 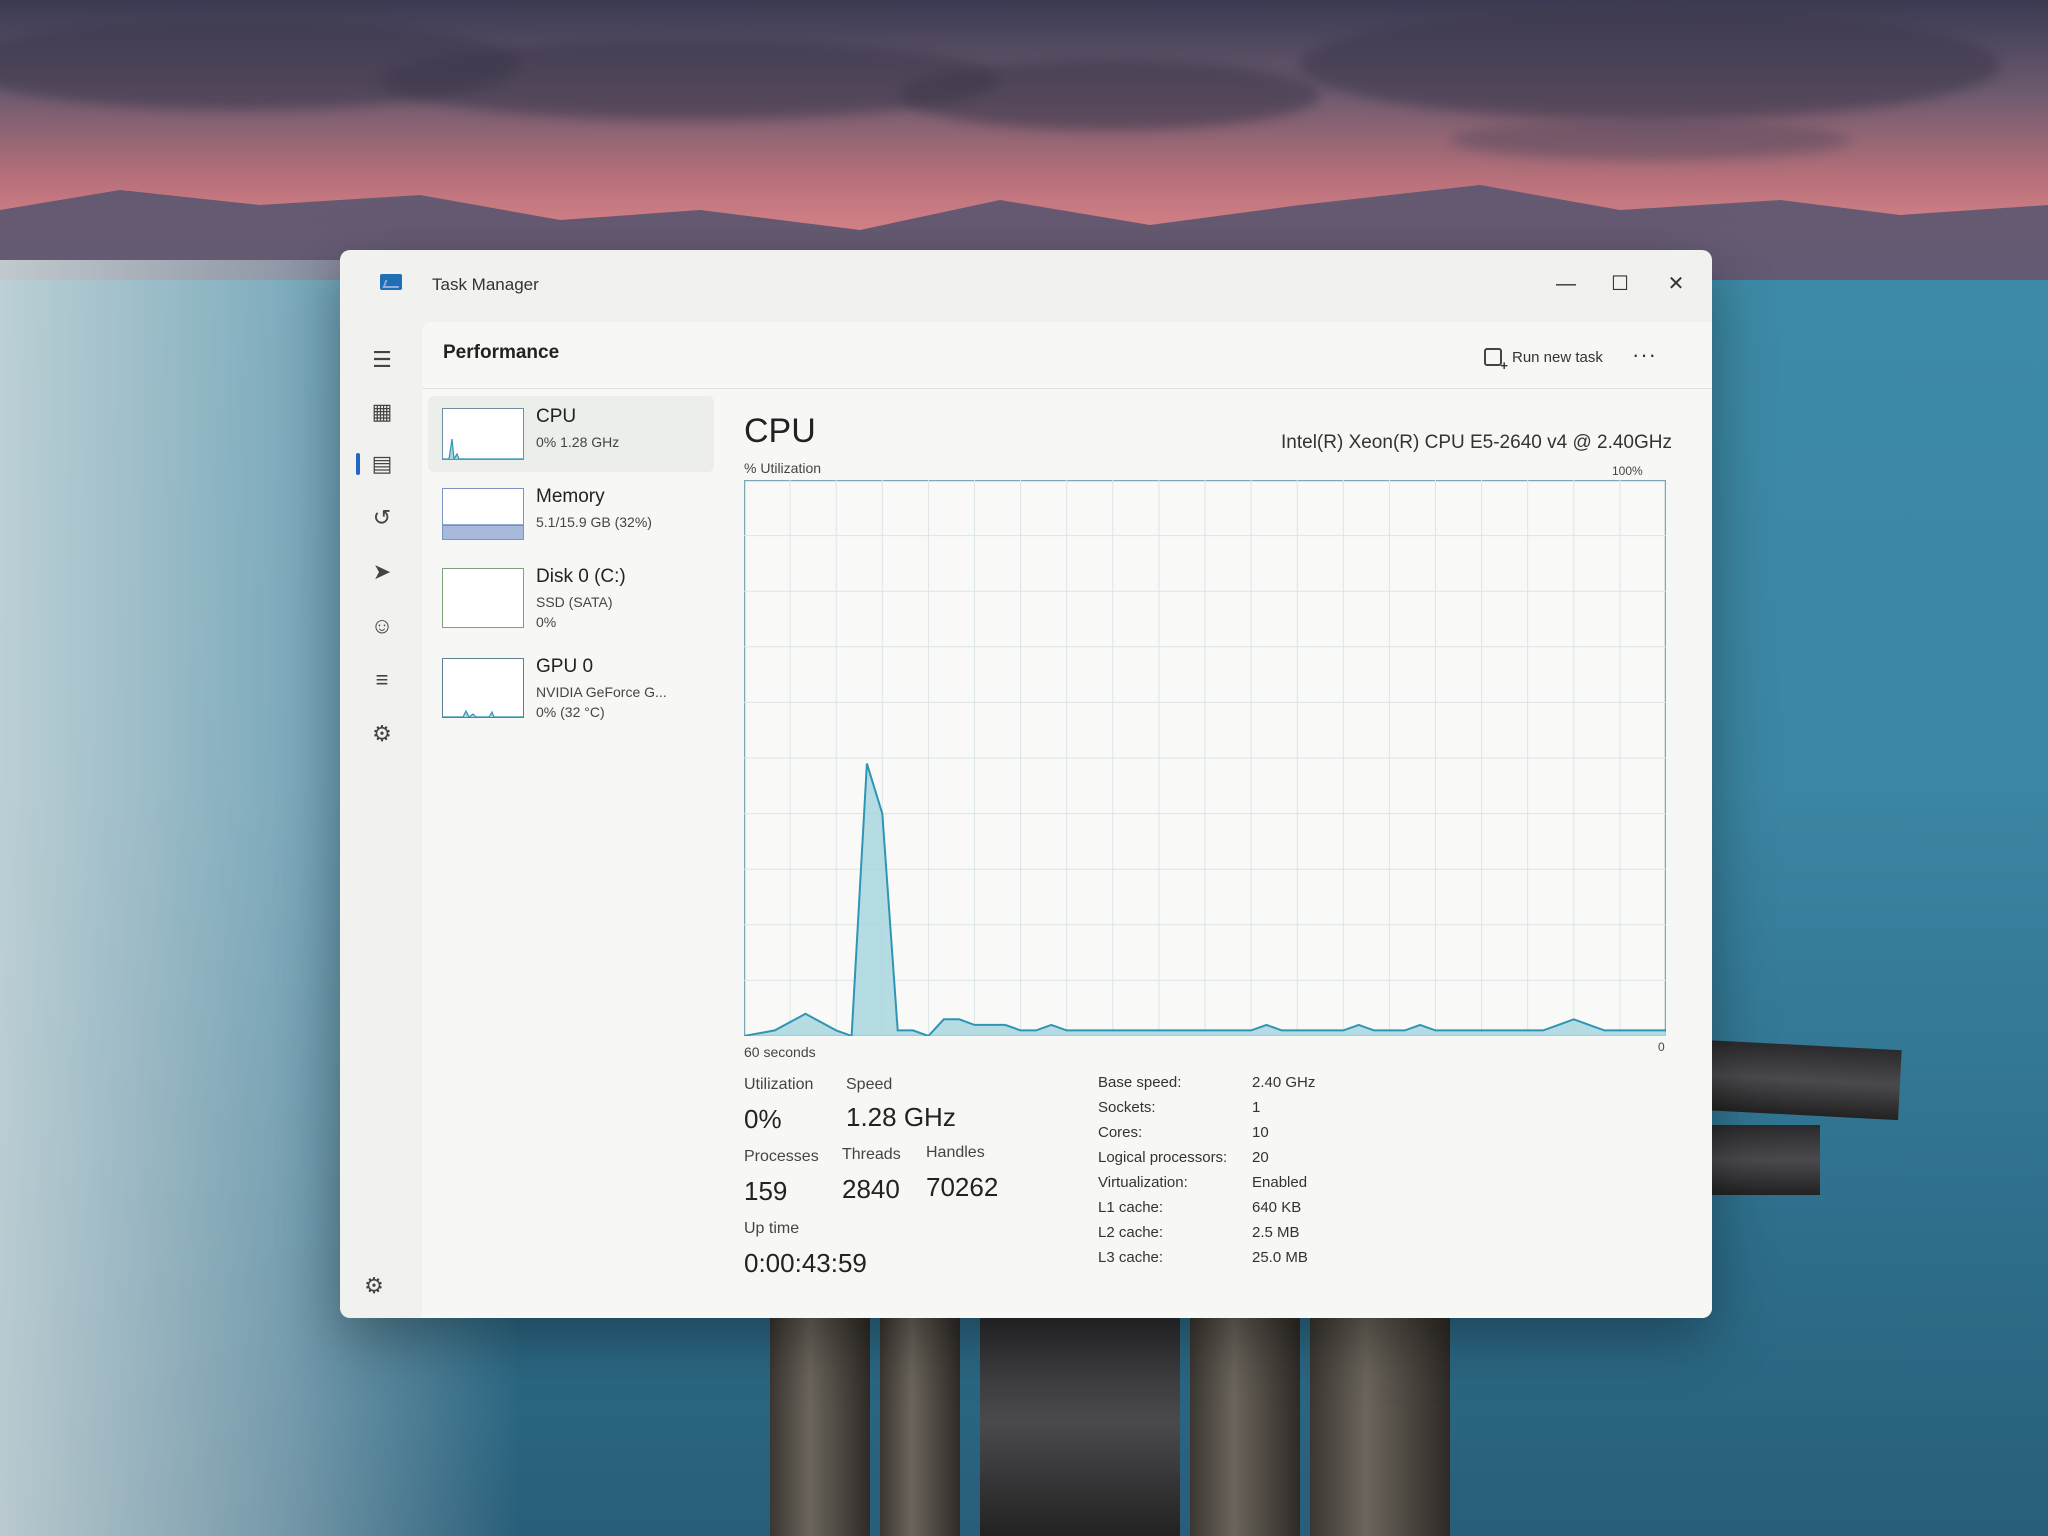 I want to click on run-new-task-label: Run new task, so click(x=1557, y=357).